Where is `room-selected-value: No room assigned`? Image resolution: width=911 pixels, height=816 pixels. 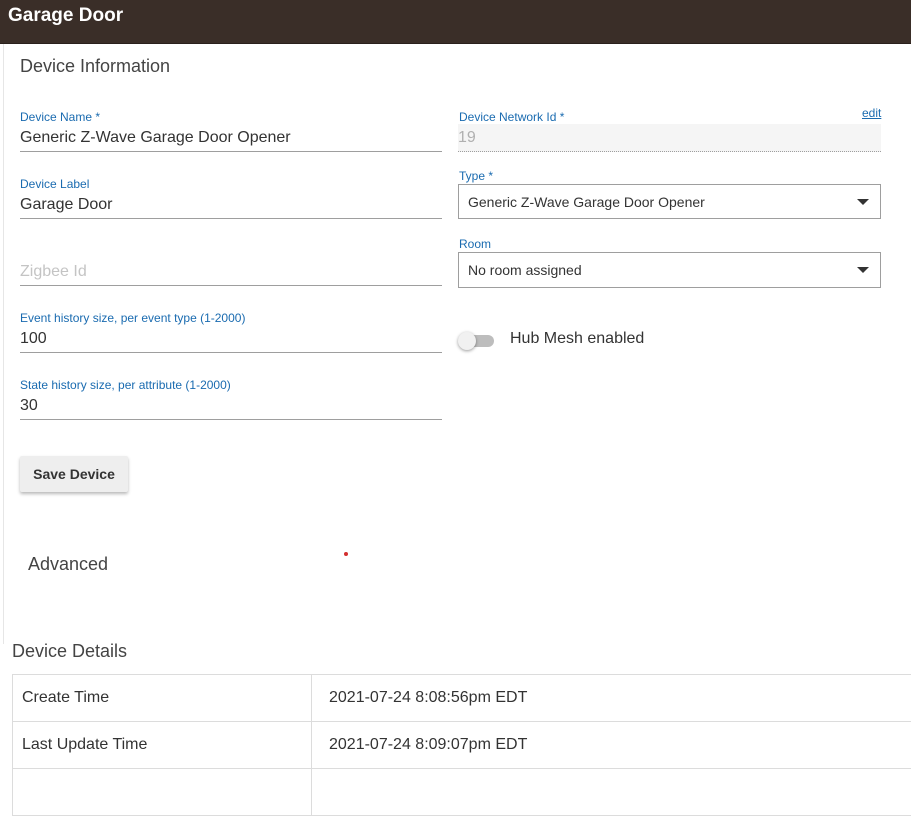
room-selected-value: No room assigned is located at coordinates (525, 270).